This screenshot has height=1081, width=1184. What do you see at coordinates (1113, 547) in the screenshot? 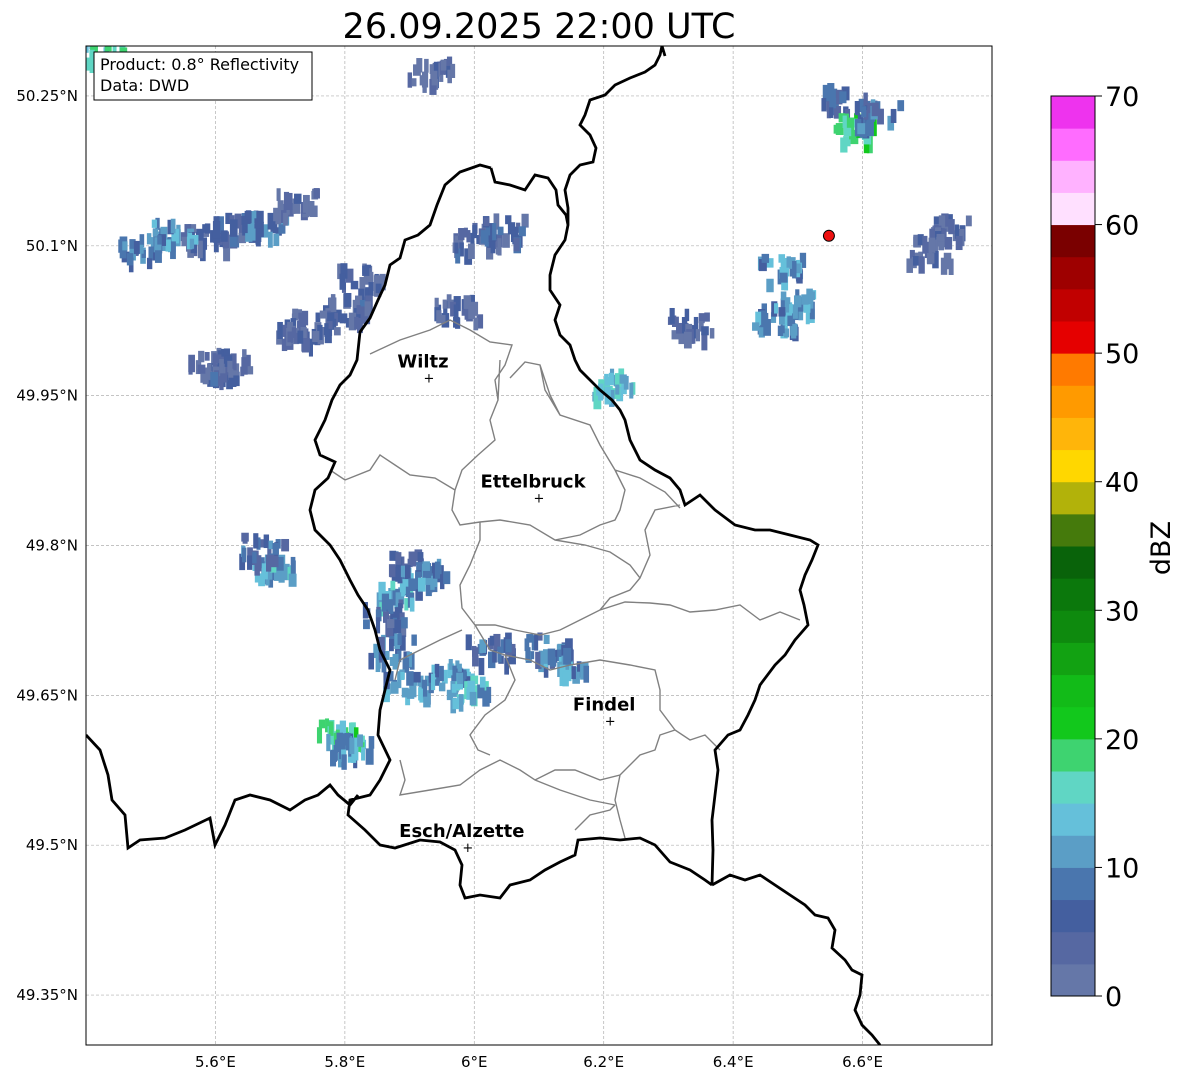
I see `colorbar: 0 10 20 30 40 50 60 70 dBZ` at bounding box center [1113, 547].